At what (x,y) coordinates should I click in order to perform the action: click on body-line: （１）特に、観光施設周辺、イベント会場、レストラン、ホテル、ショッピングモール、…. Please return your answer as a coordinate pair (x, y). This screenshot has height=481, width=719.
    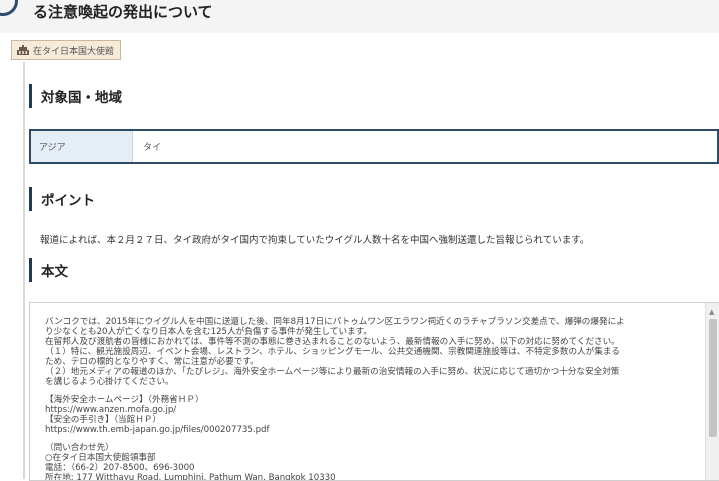
    Looking at the image, I should click on (333, 352).